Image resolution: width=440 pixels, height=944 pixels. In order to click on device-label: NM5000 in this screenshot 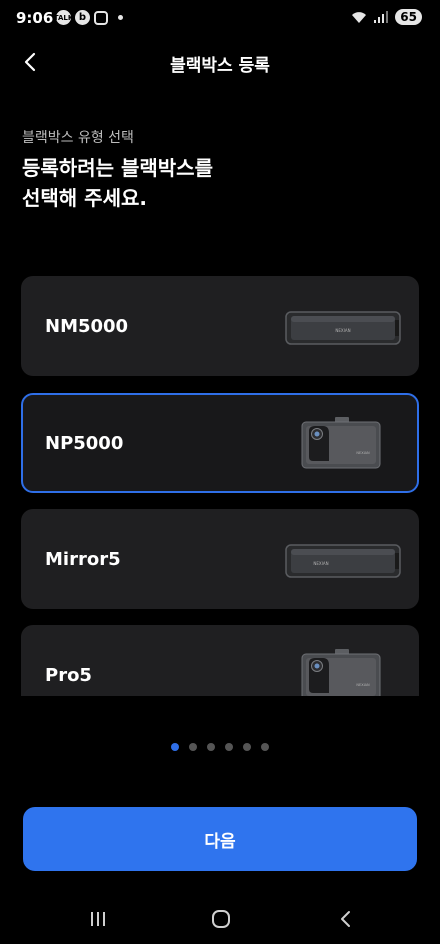, I will do `click(87, 326)`.